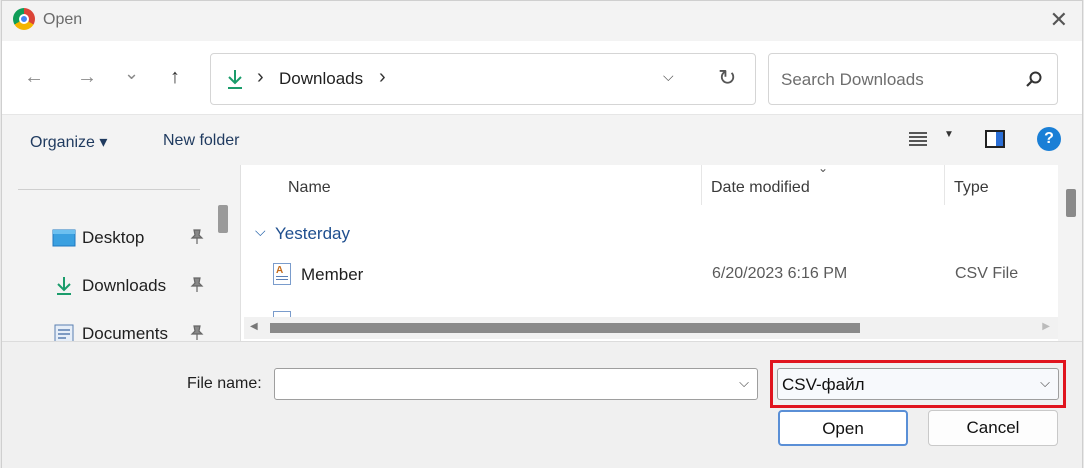  I want to click on breadcrumb-downloads: Downloads, so click(321, 79).